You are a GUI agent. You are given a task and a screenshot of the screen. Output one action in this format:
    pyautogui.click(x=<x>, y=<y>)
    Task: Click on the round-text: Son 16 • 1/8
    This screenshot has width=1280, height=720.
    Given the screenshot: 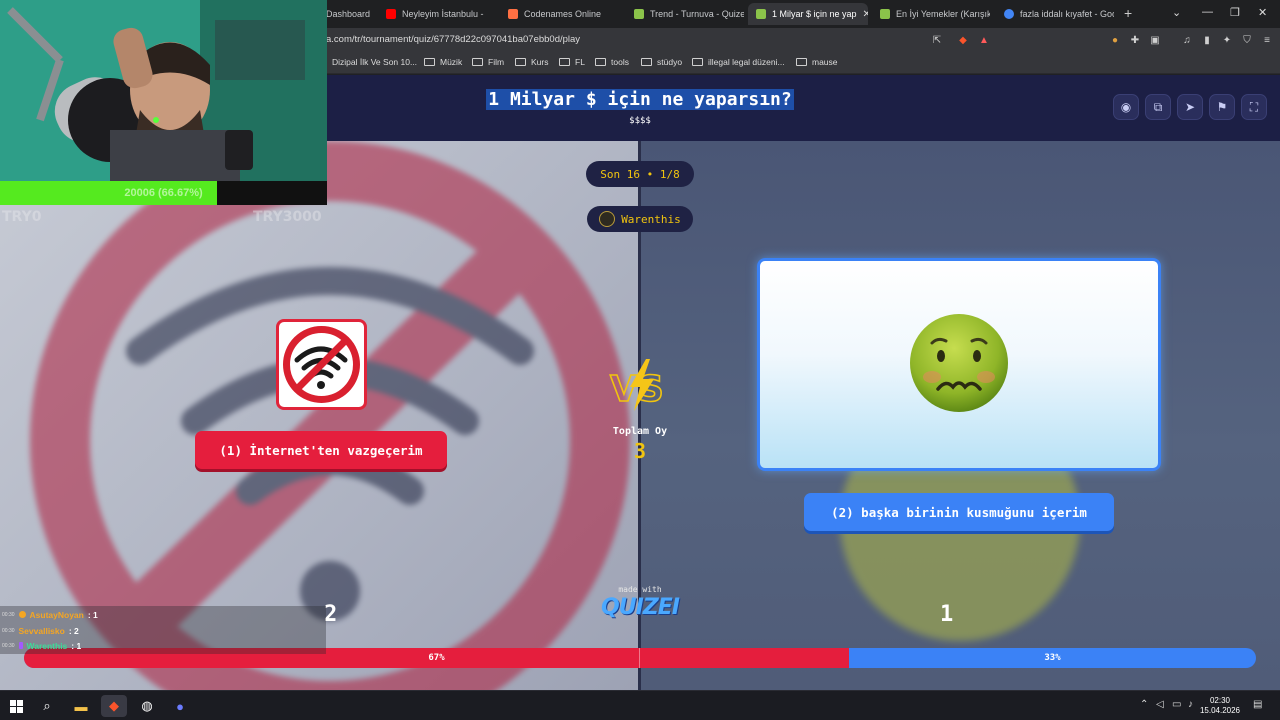 What is the action you would take?
    pyautogui.click(x=640, y=174)
    